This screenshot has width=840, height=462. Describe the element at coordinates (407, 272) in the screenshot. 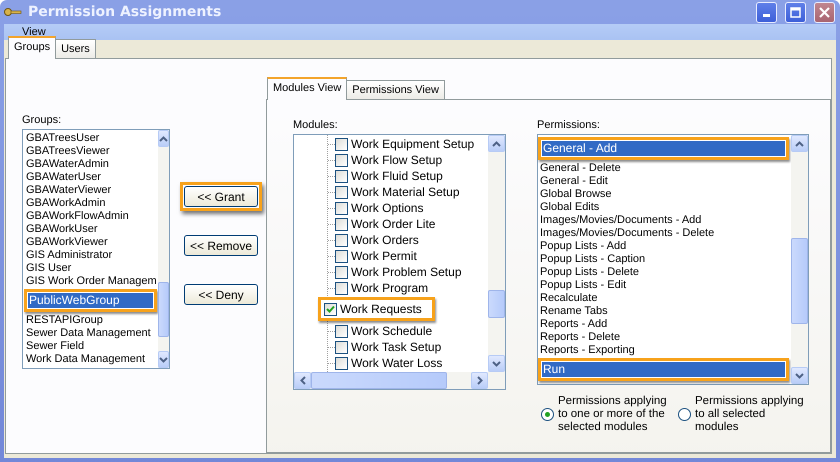

I see `tree-item: Work Problem Setup` at that location.